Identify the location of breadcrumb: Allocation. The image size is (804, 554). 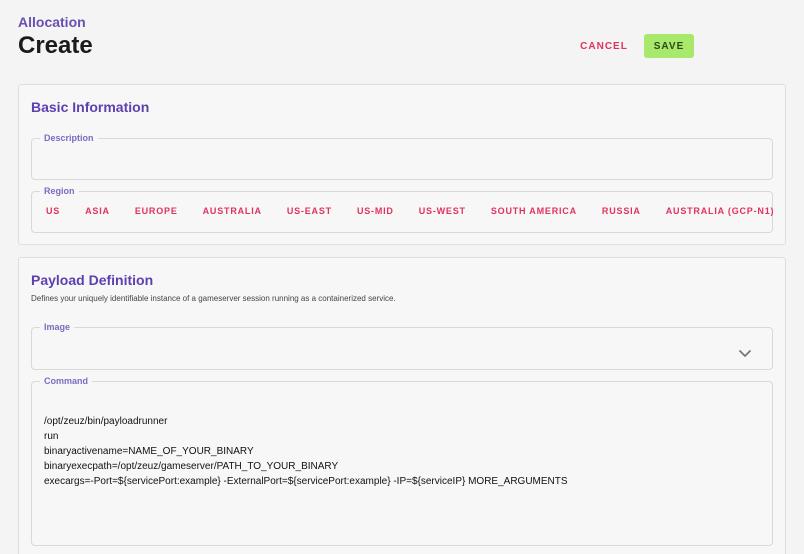
(52, 22).